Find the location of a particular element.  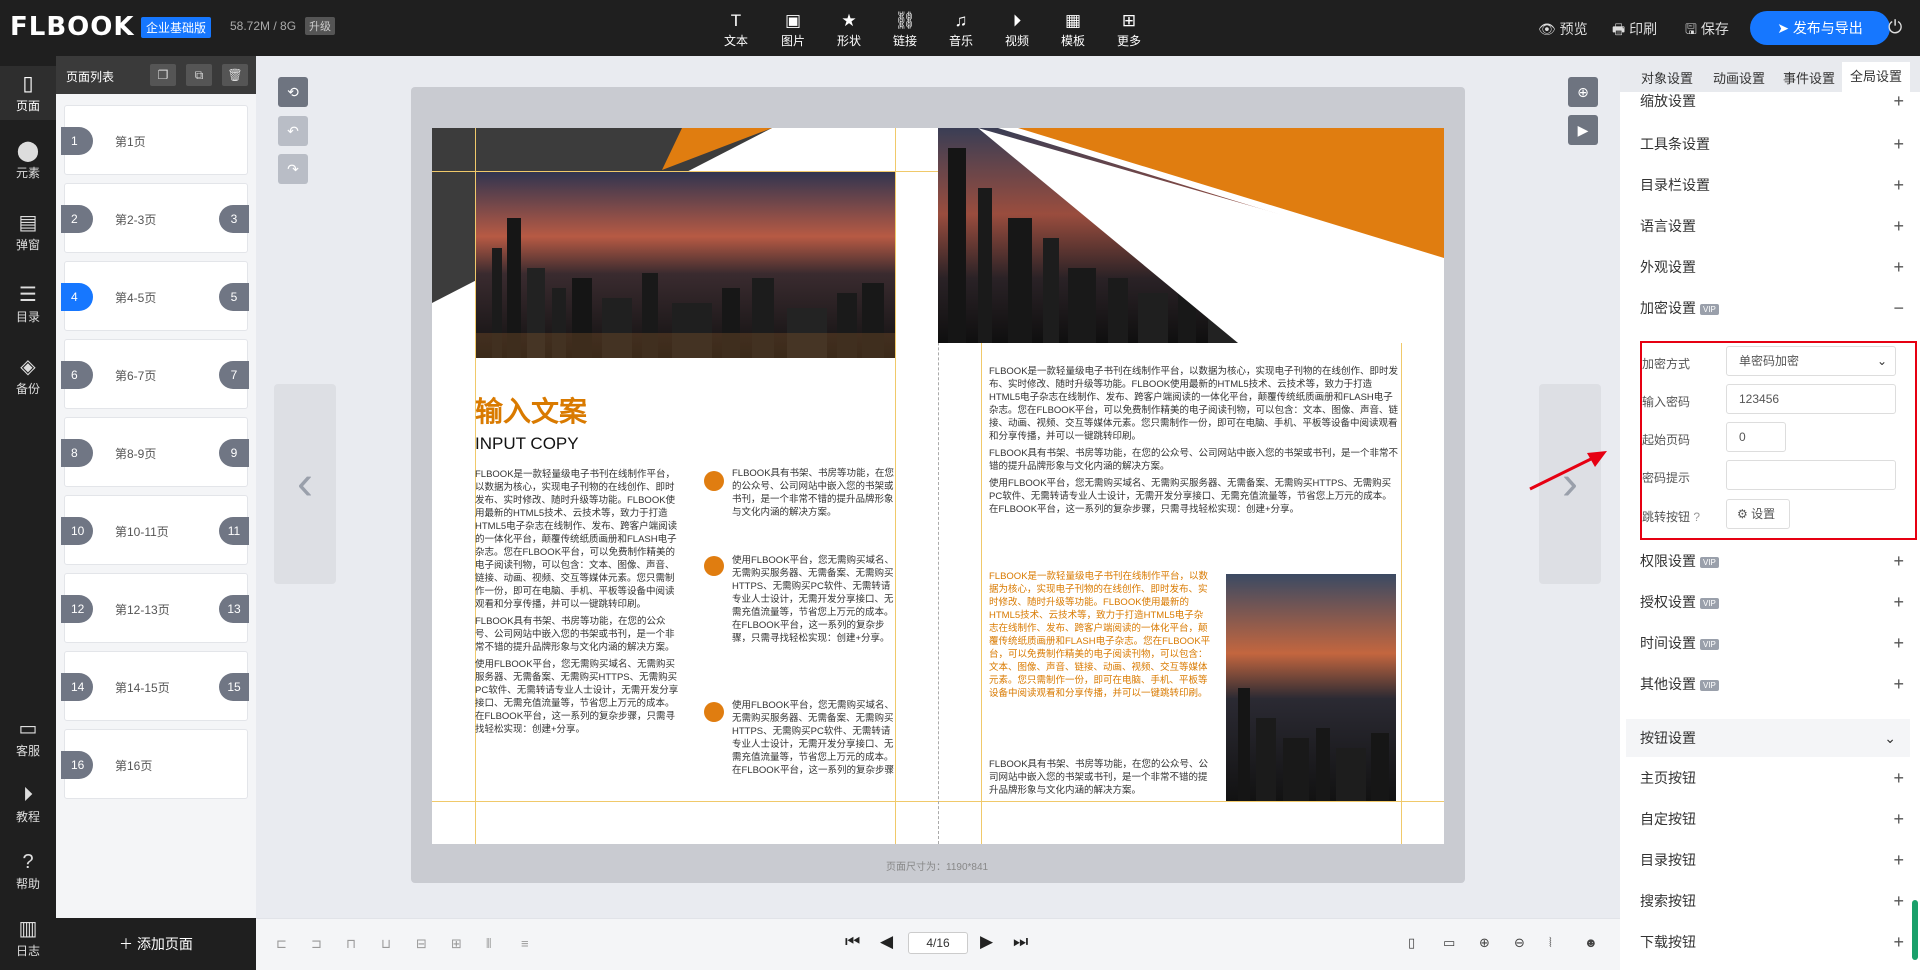

panel-scrollbar is located at coordinates (1915, 930).